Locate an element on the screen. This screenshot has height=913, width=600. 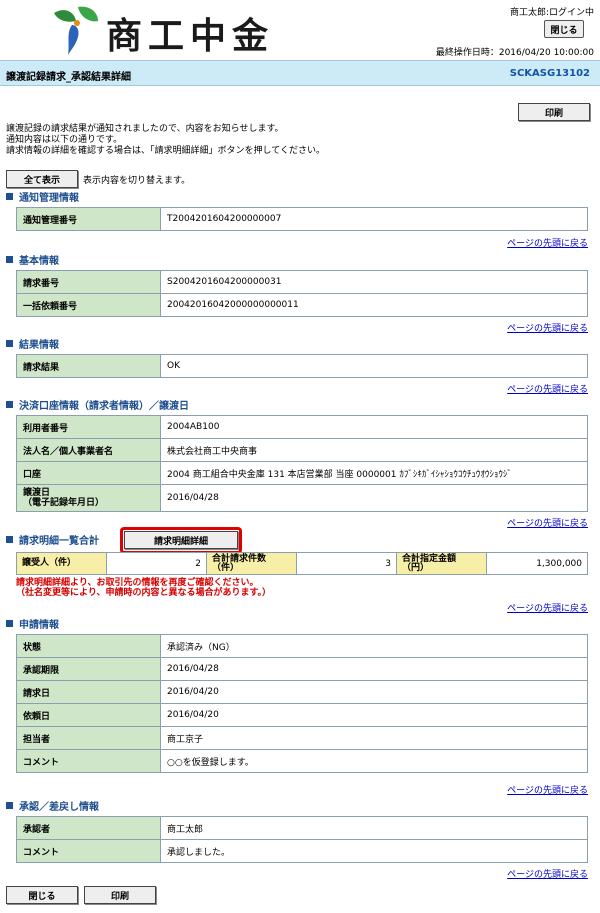
summary-value: 3 is located at coordinates (346, 563).